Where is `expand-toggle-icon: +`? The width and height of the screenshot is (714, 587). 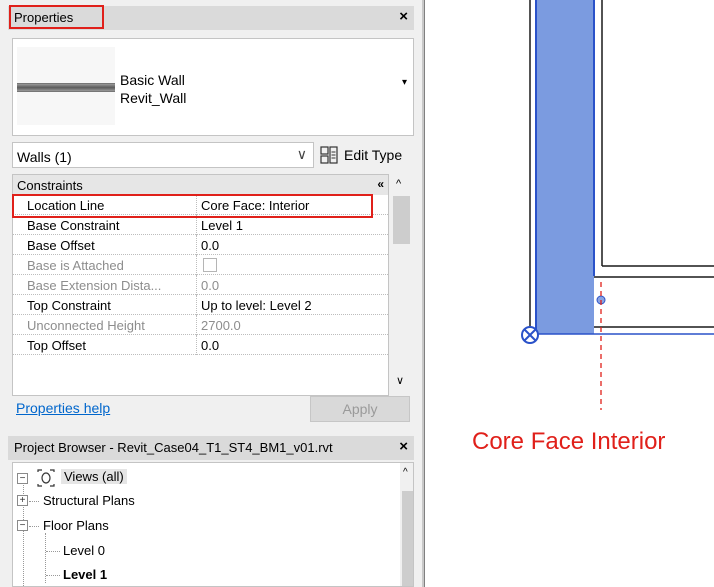 expand-toggle-icon: + is located at coordinates (22, 500).